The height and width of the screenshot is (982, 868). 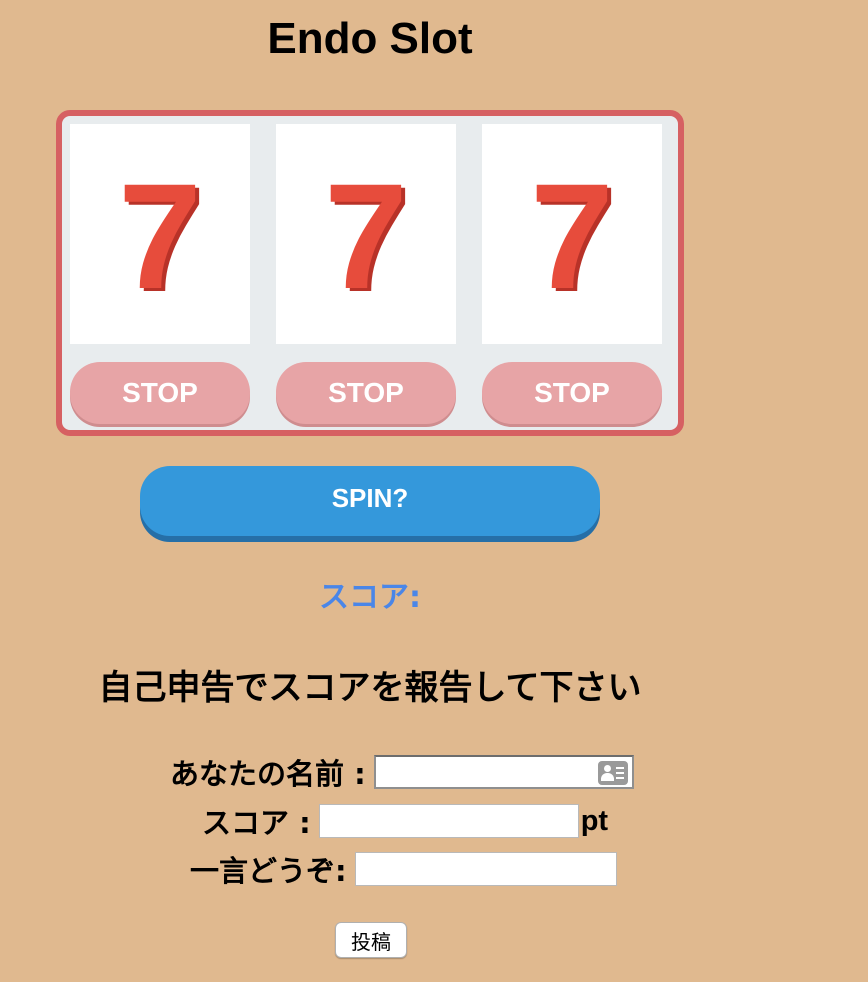 I want to click on reel-3-symbol: 7, so click(x=572, y=236).